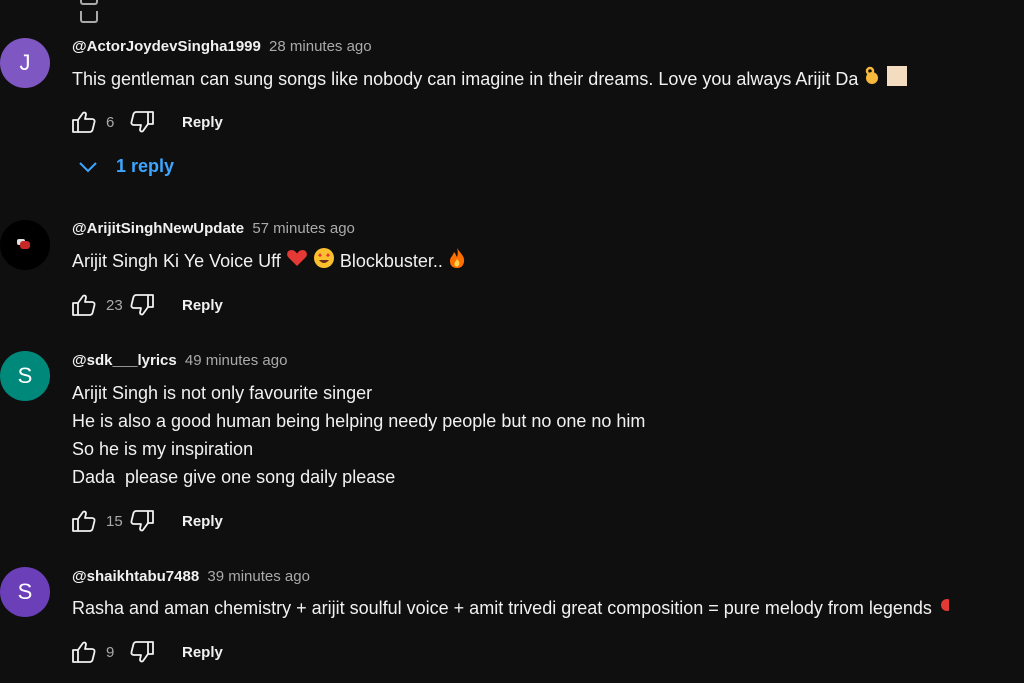 The image size is (1024, 683). What do you see at coordinates (110, 122) in the screenshot?
I see `like-count: 6` at bounding box center [110, 122].